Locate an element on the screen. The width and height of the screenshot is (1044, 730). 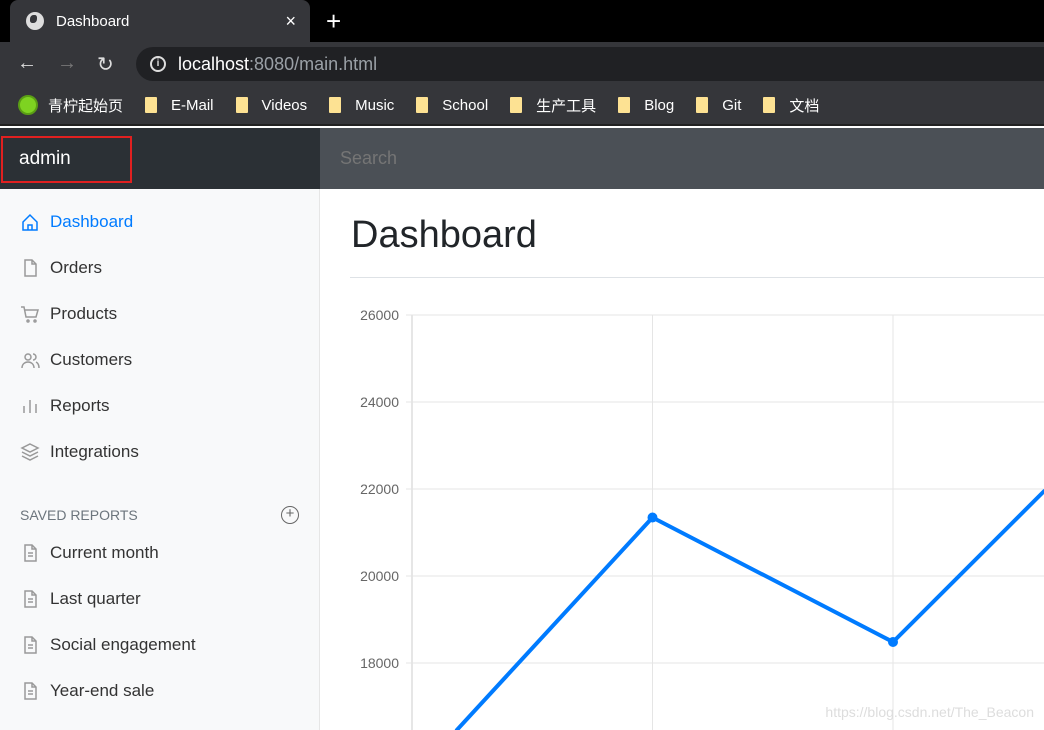
highlight-box is located at coordinates (66, 159).